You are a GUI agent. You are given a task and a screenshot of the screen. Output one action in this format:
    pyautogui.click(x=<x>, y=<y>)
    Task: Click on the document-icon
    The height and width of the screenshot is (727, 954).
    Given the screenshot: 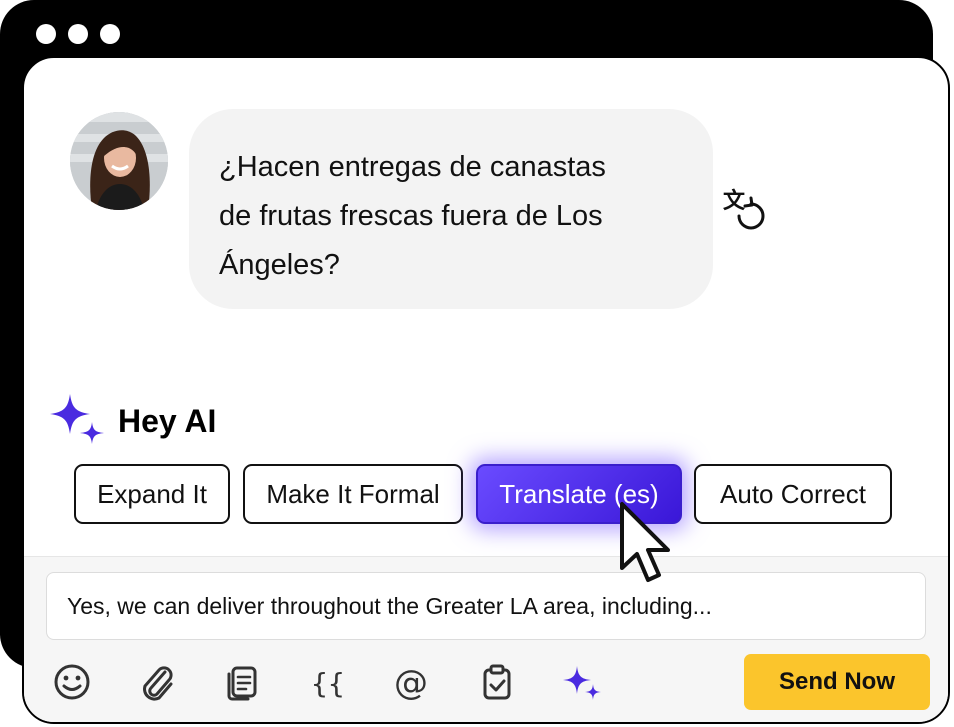 What is the action you would take?
    pyautogui.click(x=242, y=682)
    